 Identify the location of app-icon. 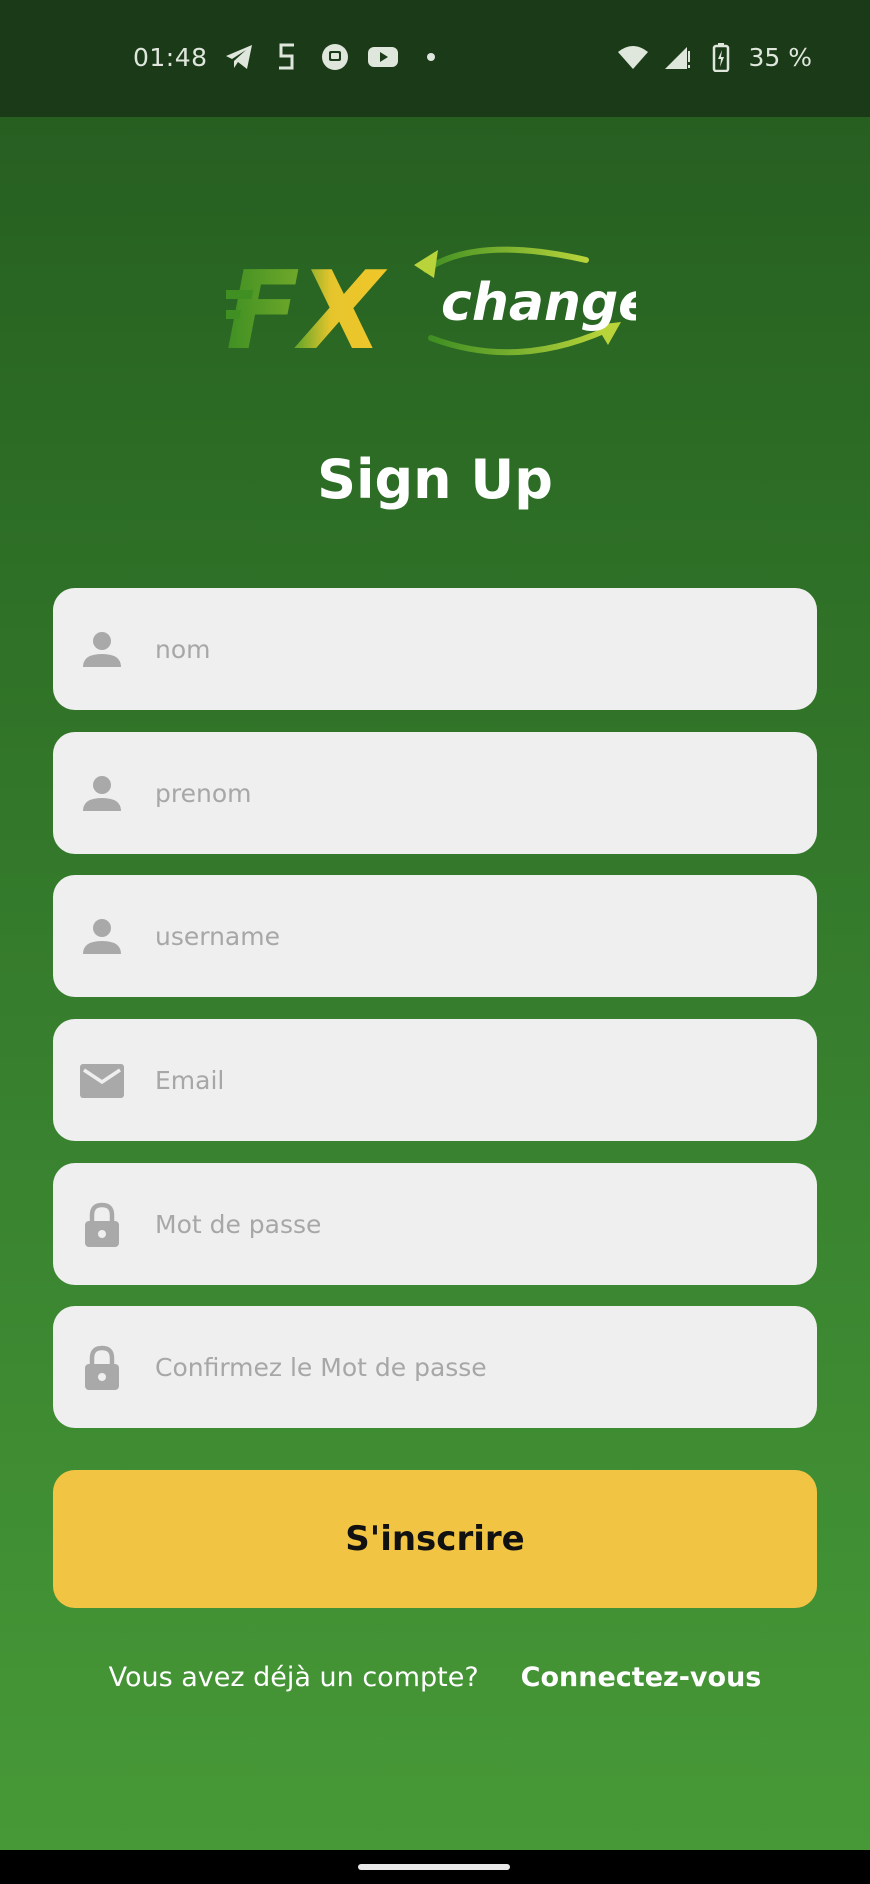
(335, 57).